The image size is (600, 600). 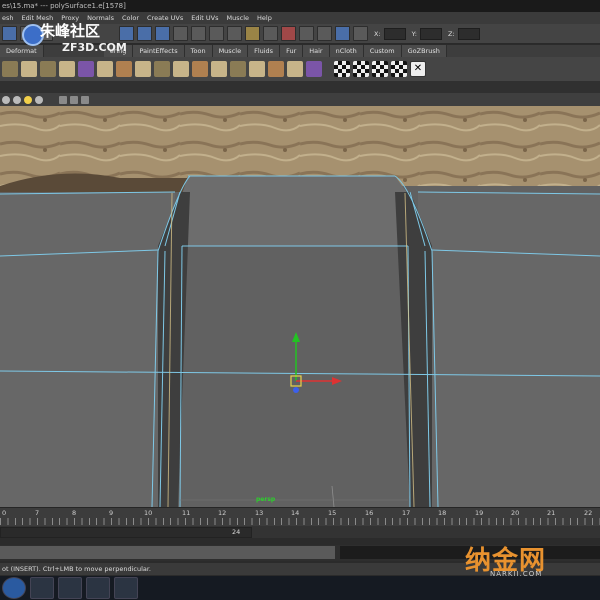 I want to click on shelf-tab-deformation: Deformat, so click(x=22, y=51).